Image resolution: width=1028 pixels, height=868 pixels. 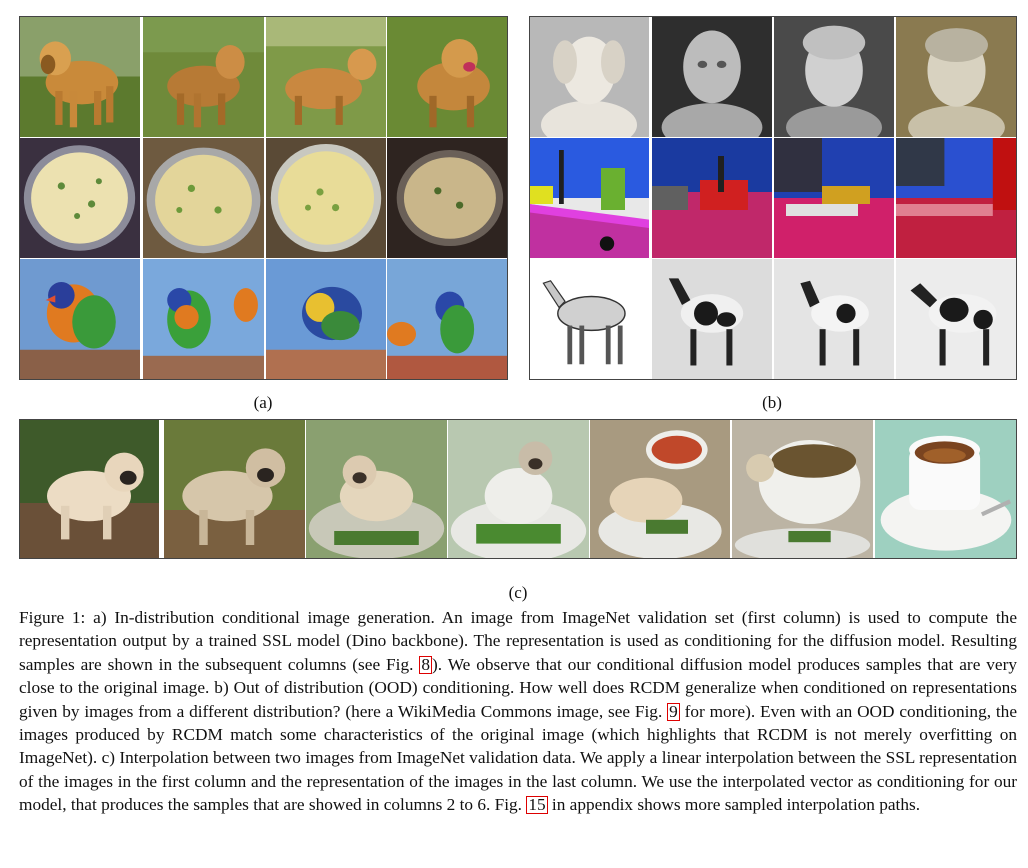 I want to click on panel-c-label: (c), so click(x=518, y=592).